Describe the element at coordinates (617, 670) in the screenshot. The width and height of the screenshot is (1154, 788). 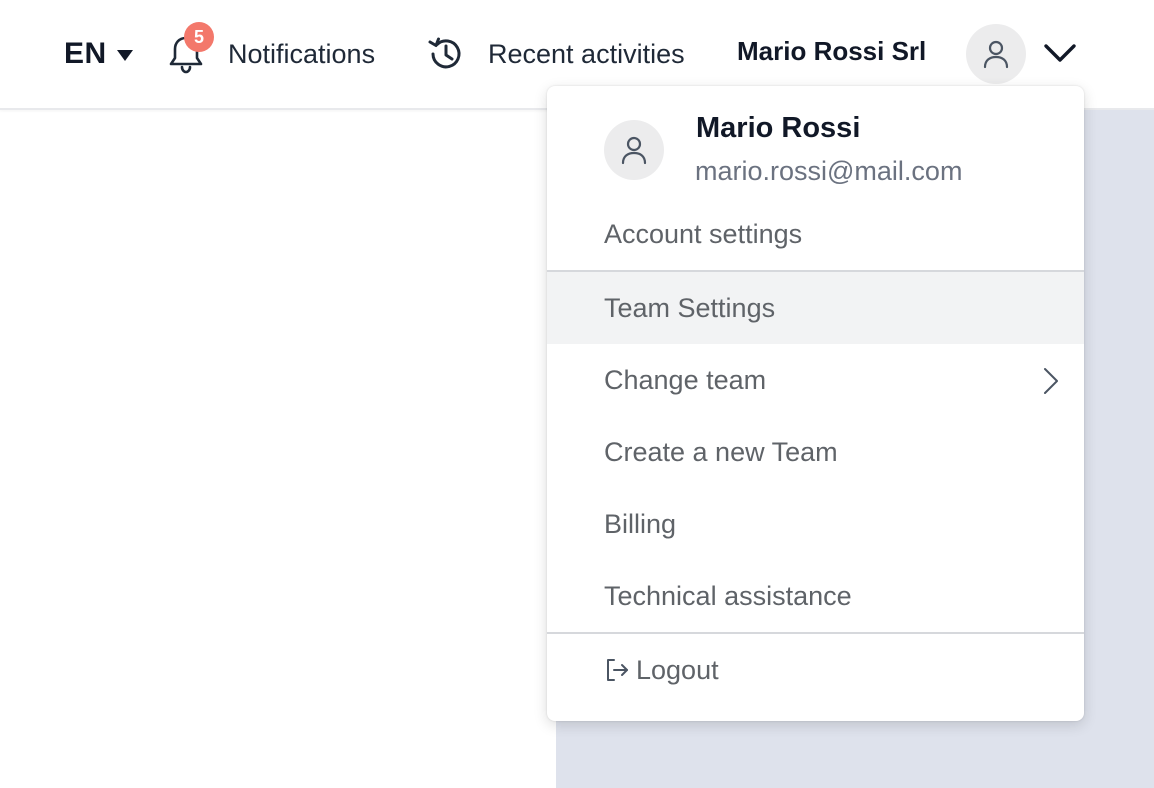
I see `logout-icon` at that location.